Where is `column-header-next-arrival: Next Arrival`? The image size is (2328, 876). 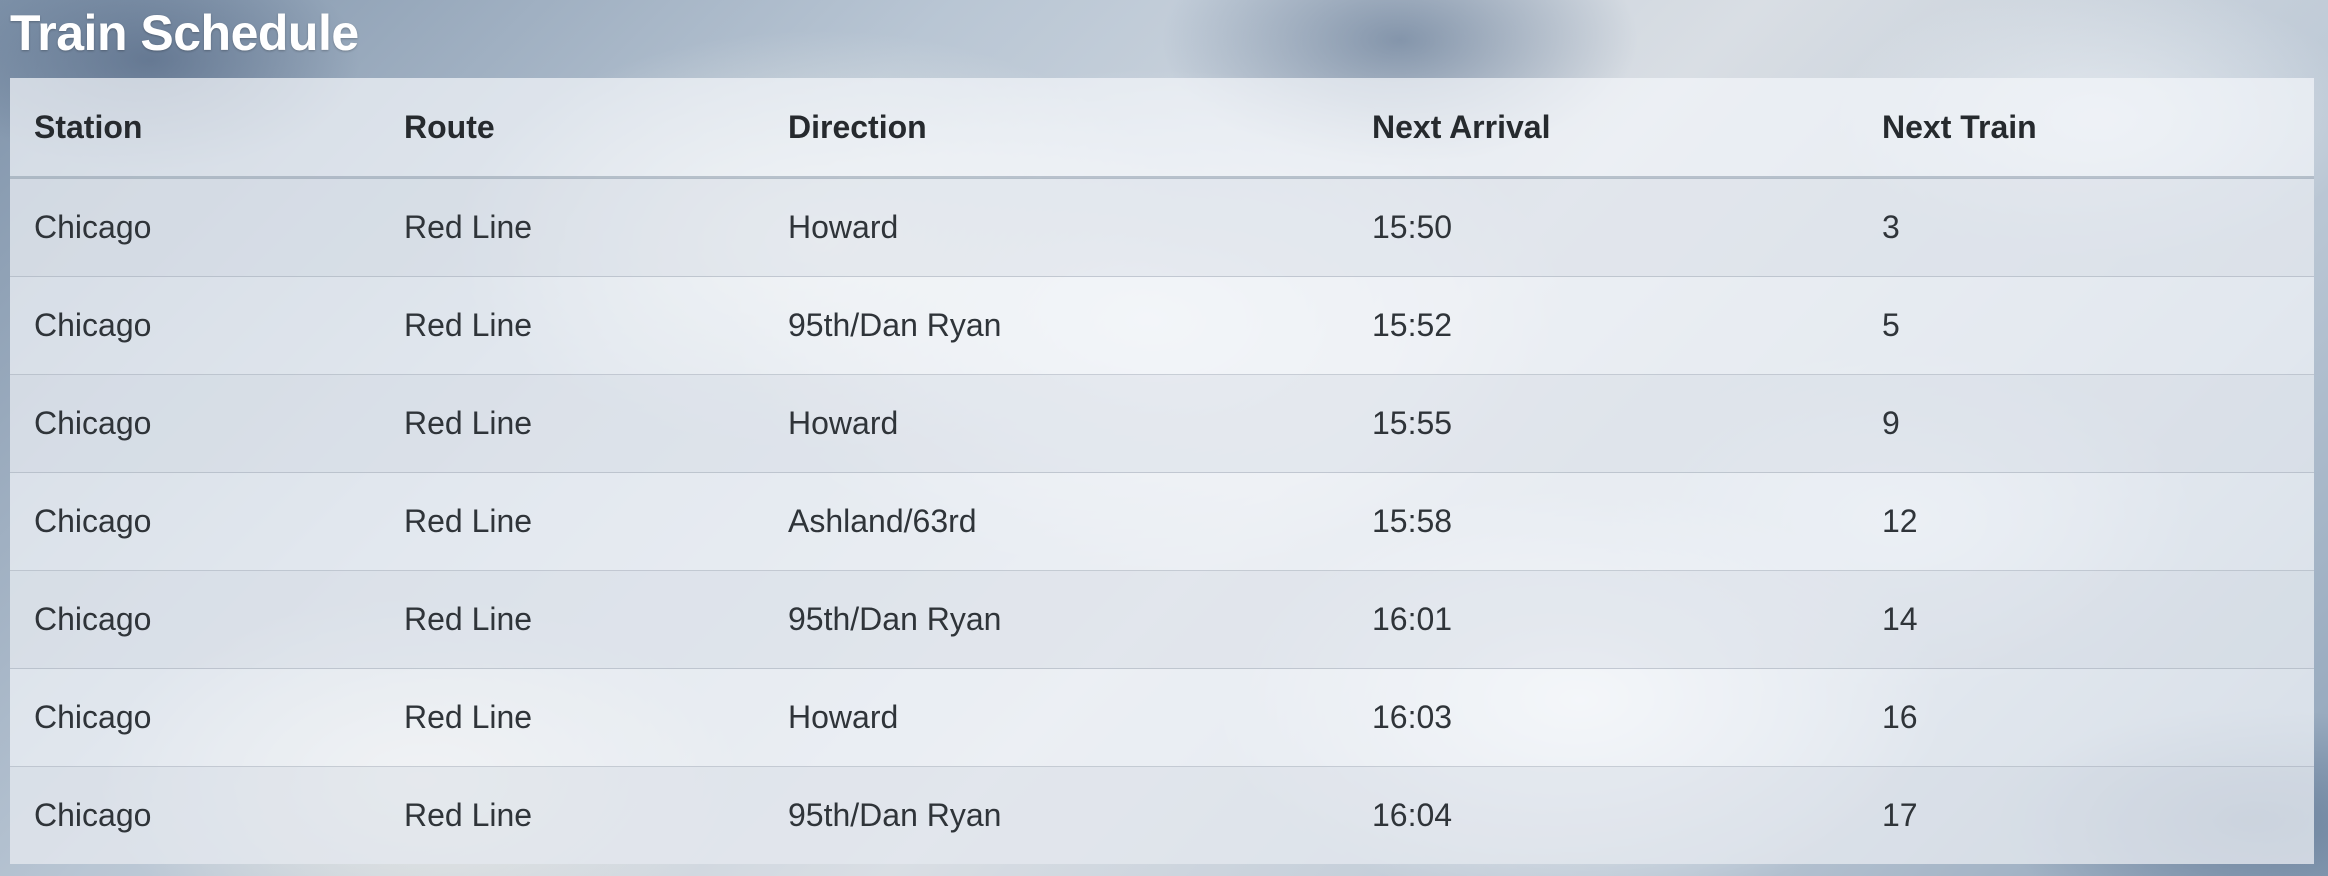 column-header-next-arrival: Next Arrival is located at coordinates (1603, 128).